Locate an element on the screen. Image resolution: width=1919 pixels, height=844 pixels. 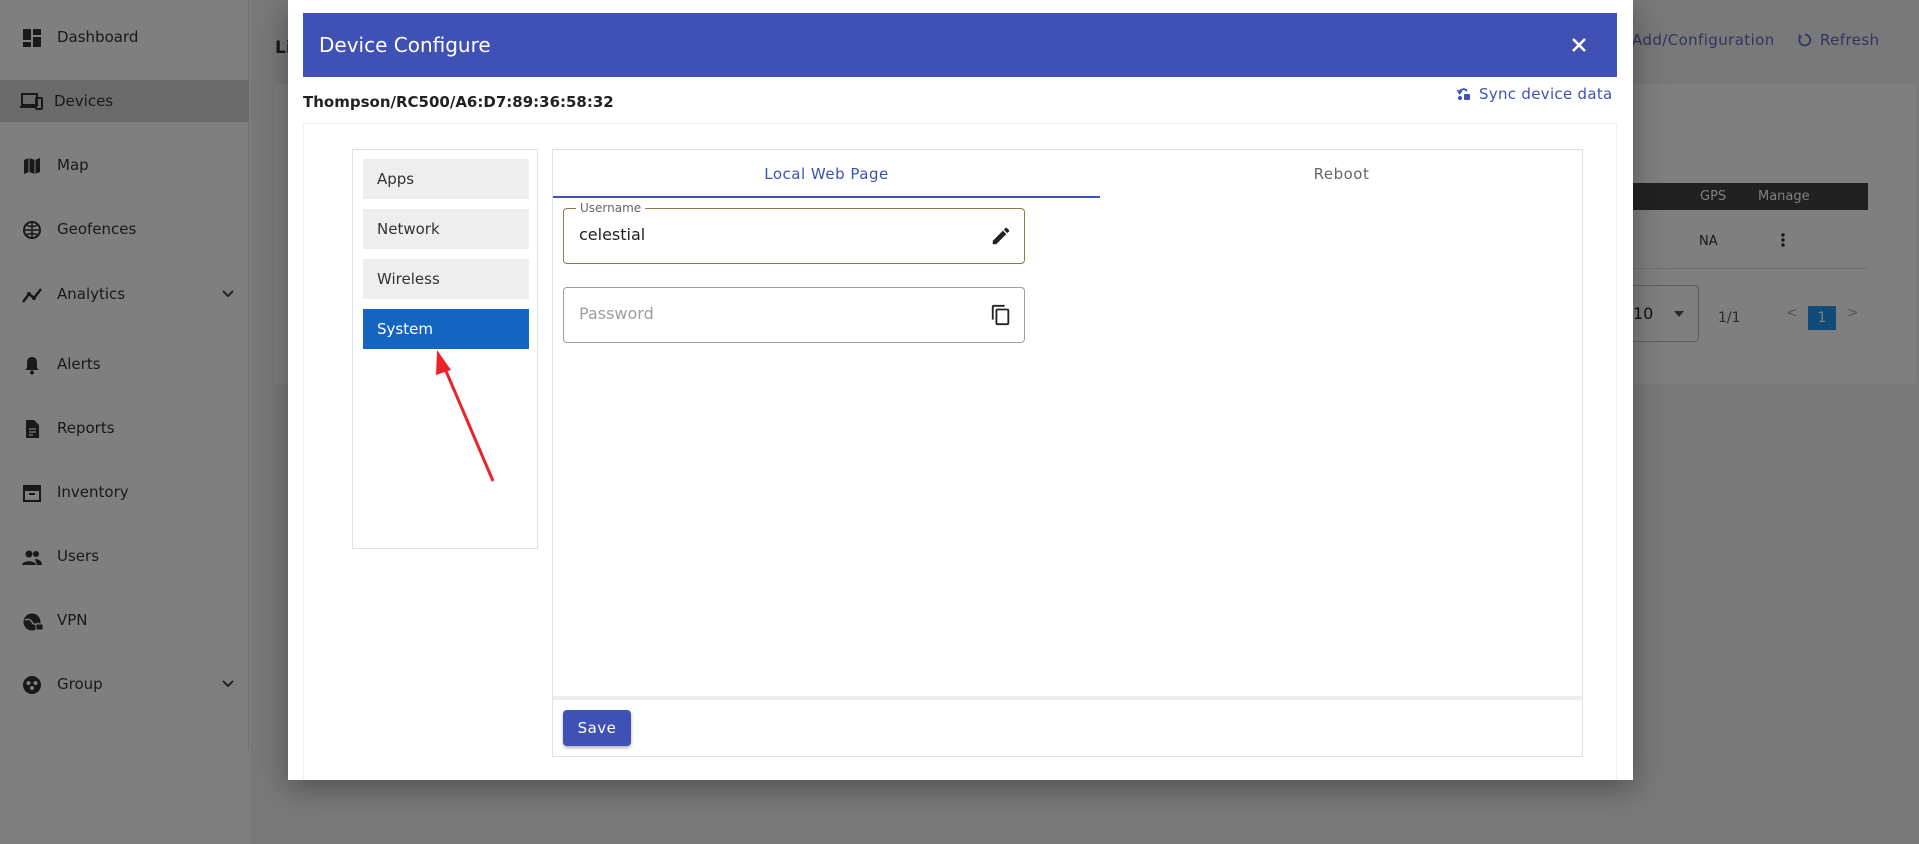
menu-item-system: System is located at coordinates (446, 329).